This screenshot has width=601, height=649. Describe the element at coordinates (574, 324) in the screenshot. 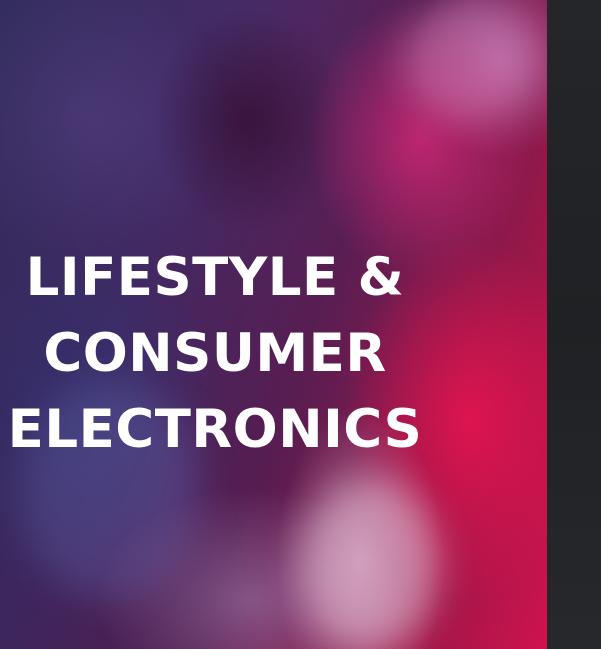

I see `right-panel` at that location.